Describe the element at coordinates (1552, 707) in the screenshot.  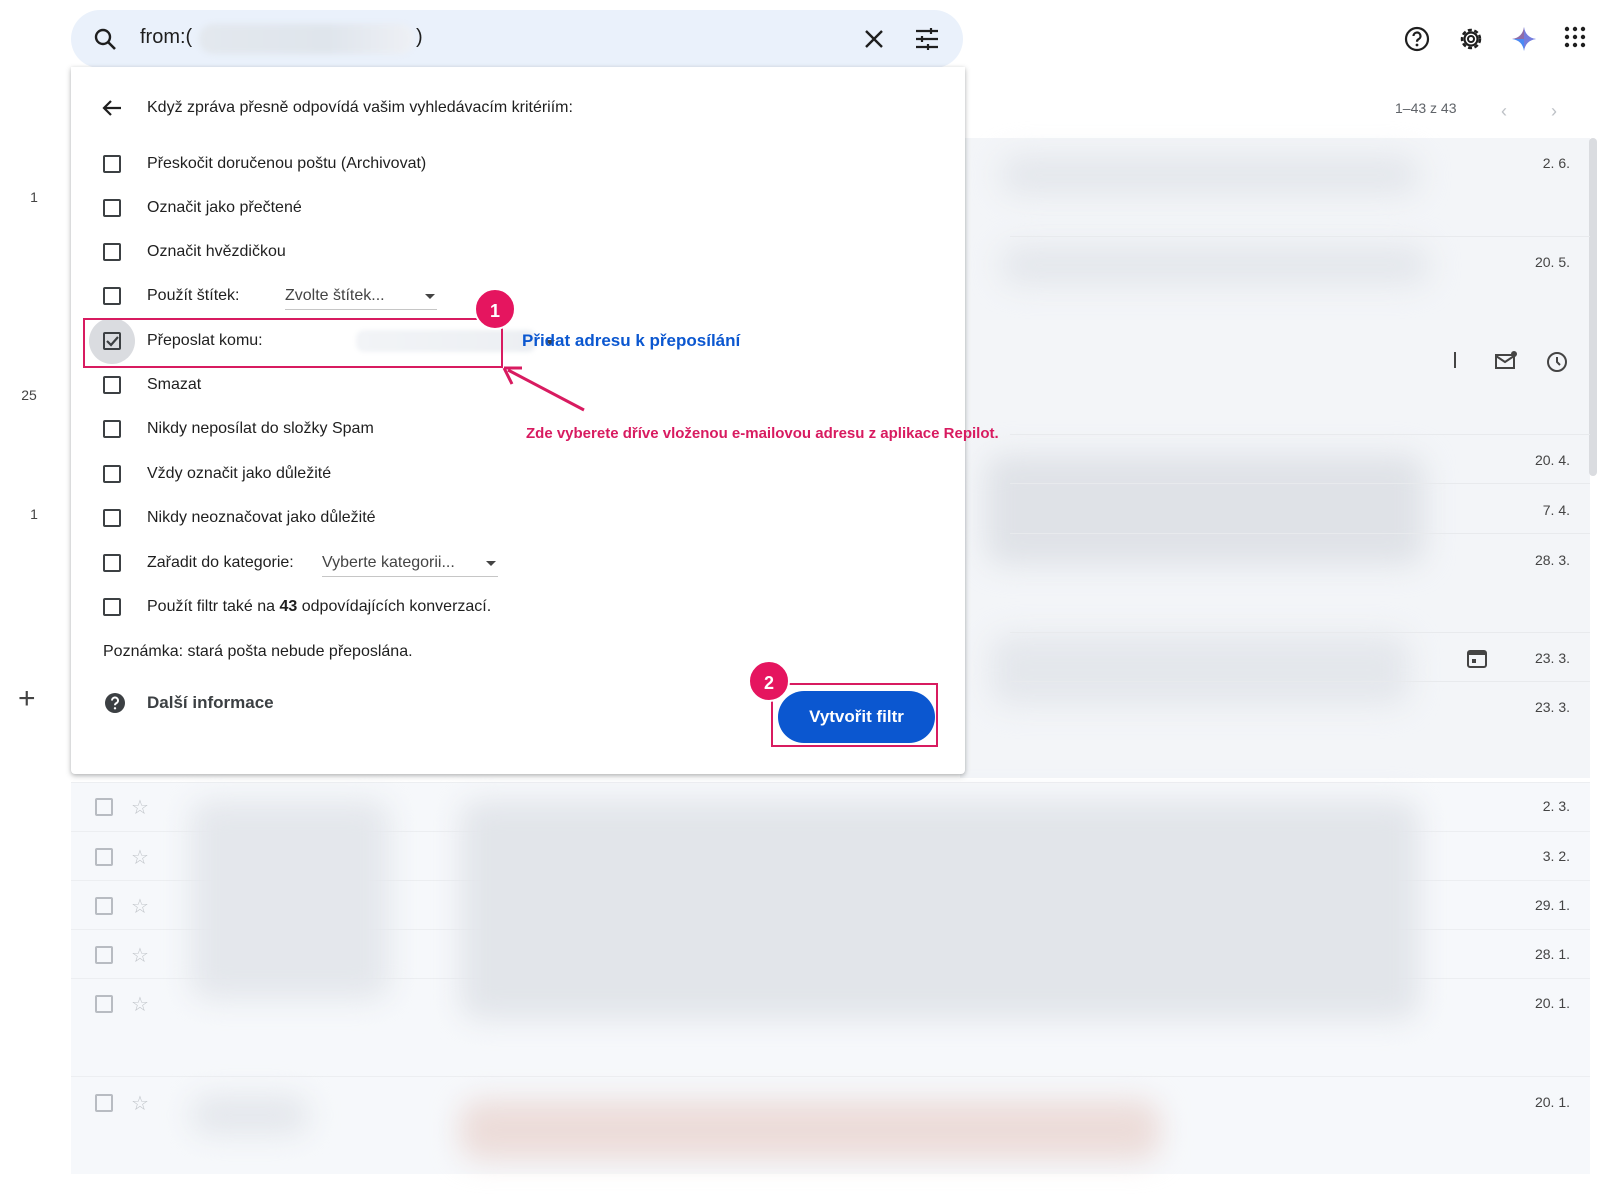
I see `row-date: 23. 3.` at that location.